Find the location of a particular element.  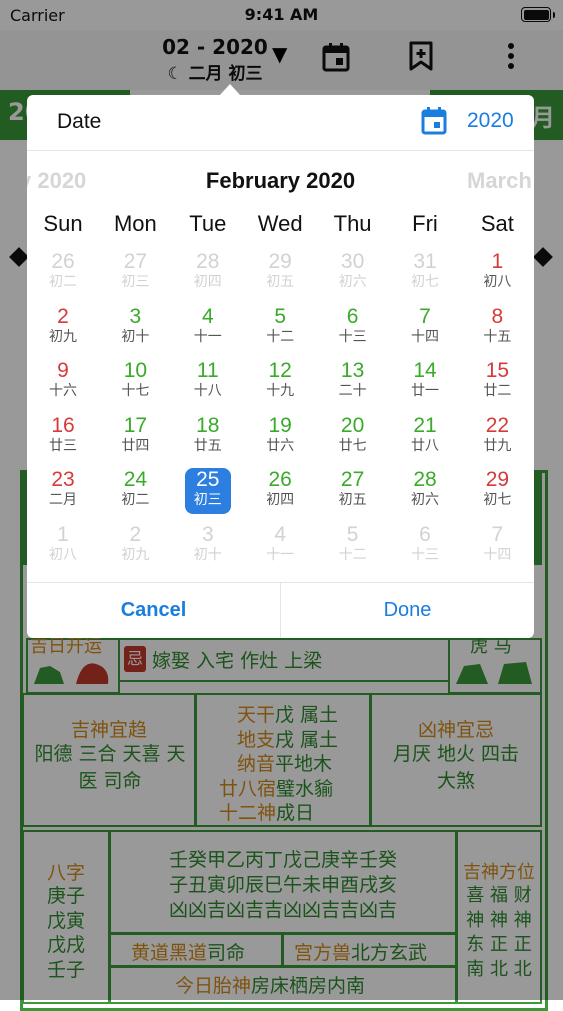

lunar-day: 二月 is located at coordinates (63, 500).